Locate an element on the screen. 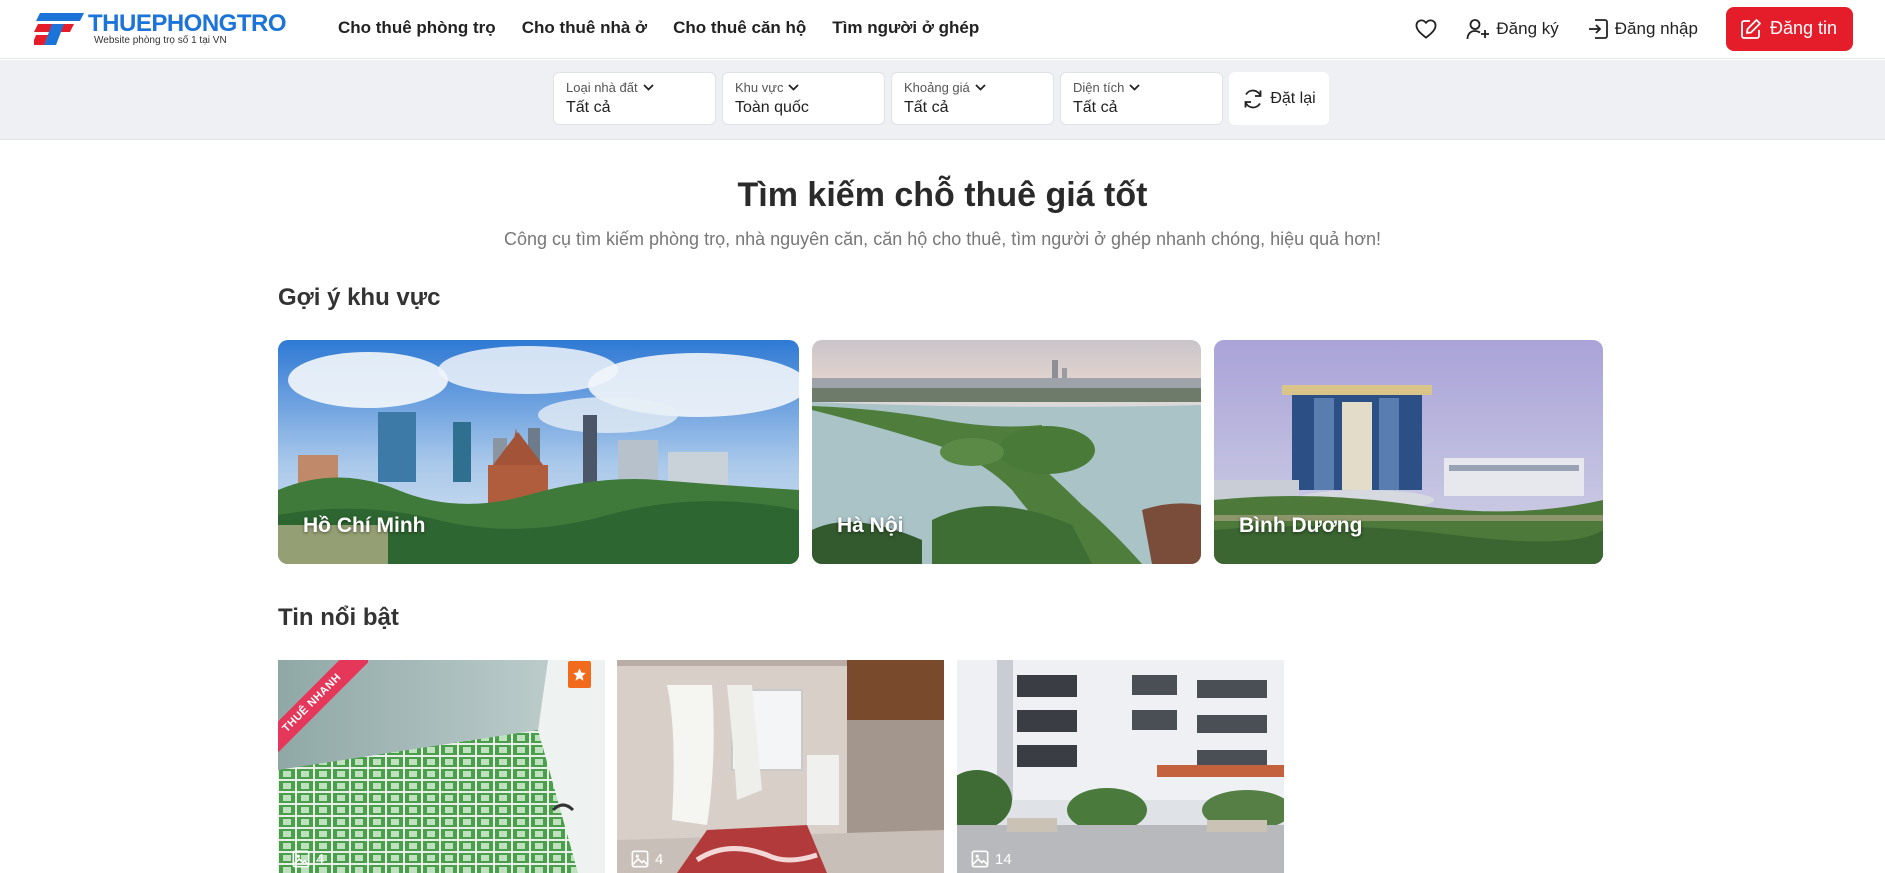  region-name: Hà Nội is located at coordinates (870, 525).